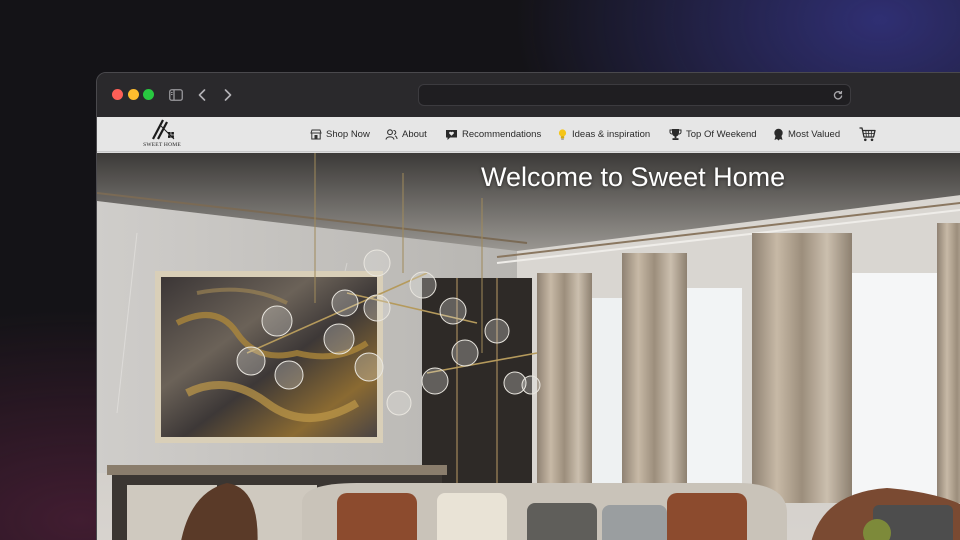 Image resolution: width=960 pixels, height=540 pixels. I want to click on address-bar, so click(634, 95).